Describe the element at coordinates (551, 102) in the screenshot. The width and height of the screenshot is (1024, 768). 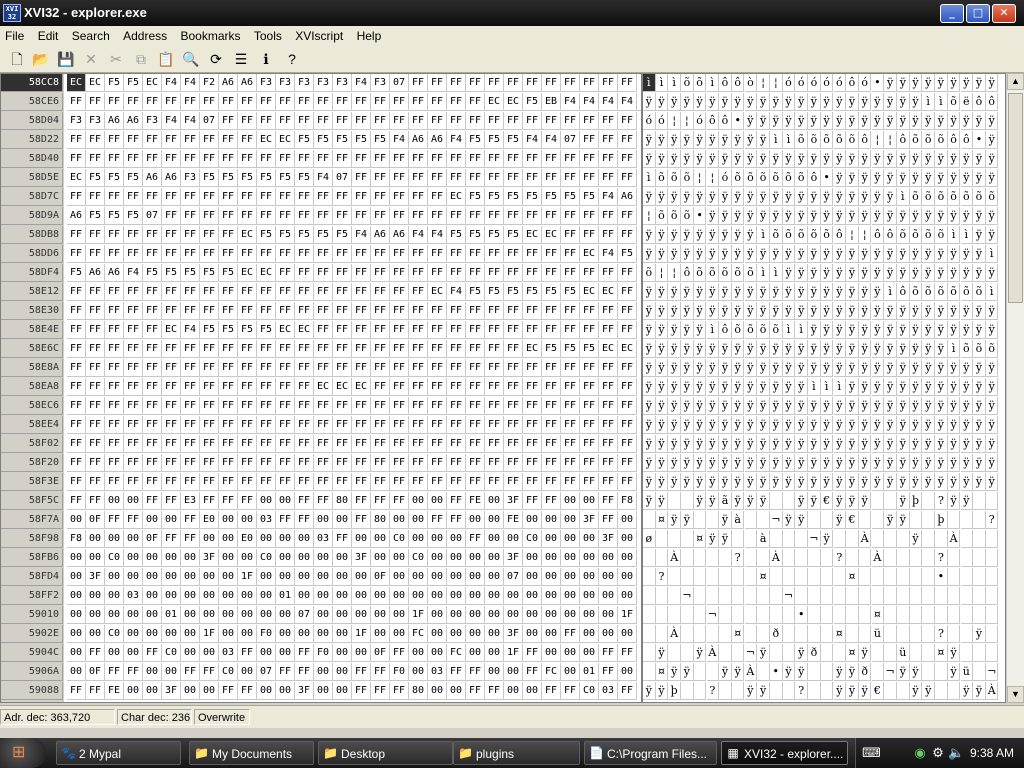
I see `hex-byte: EB` at that location.